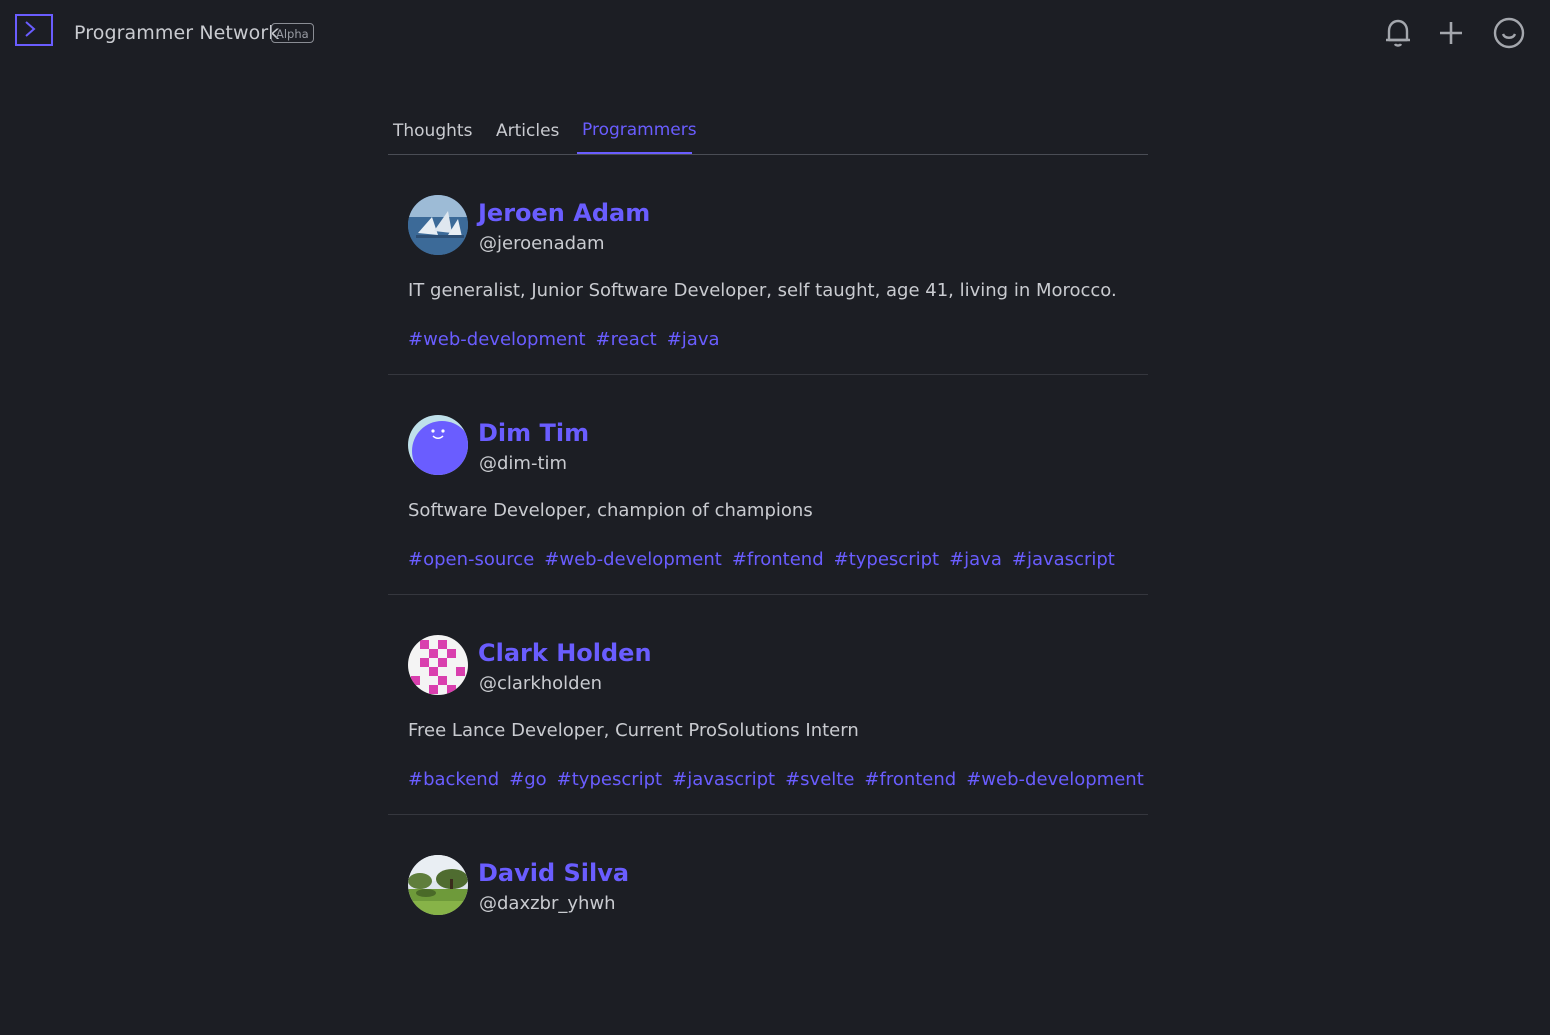 The image size is (1550, 1035). What do you see at coordinates (292, 33) in the screenshot?
I see `alpha-badge: Alpha` at bounding box center [292, 33].